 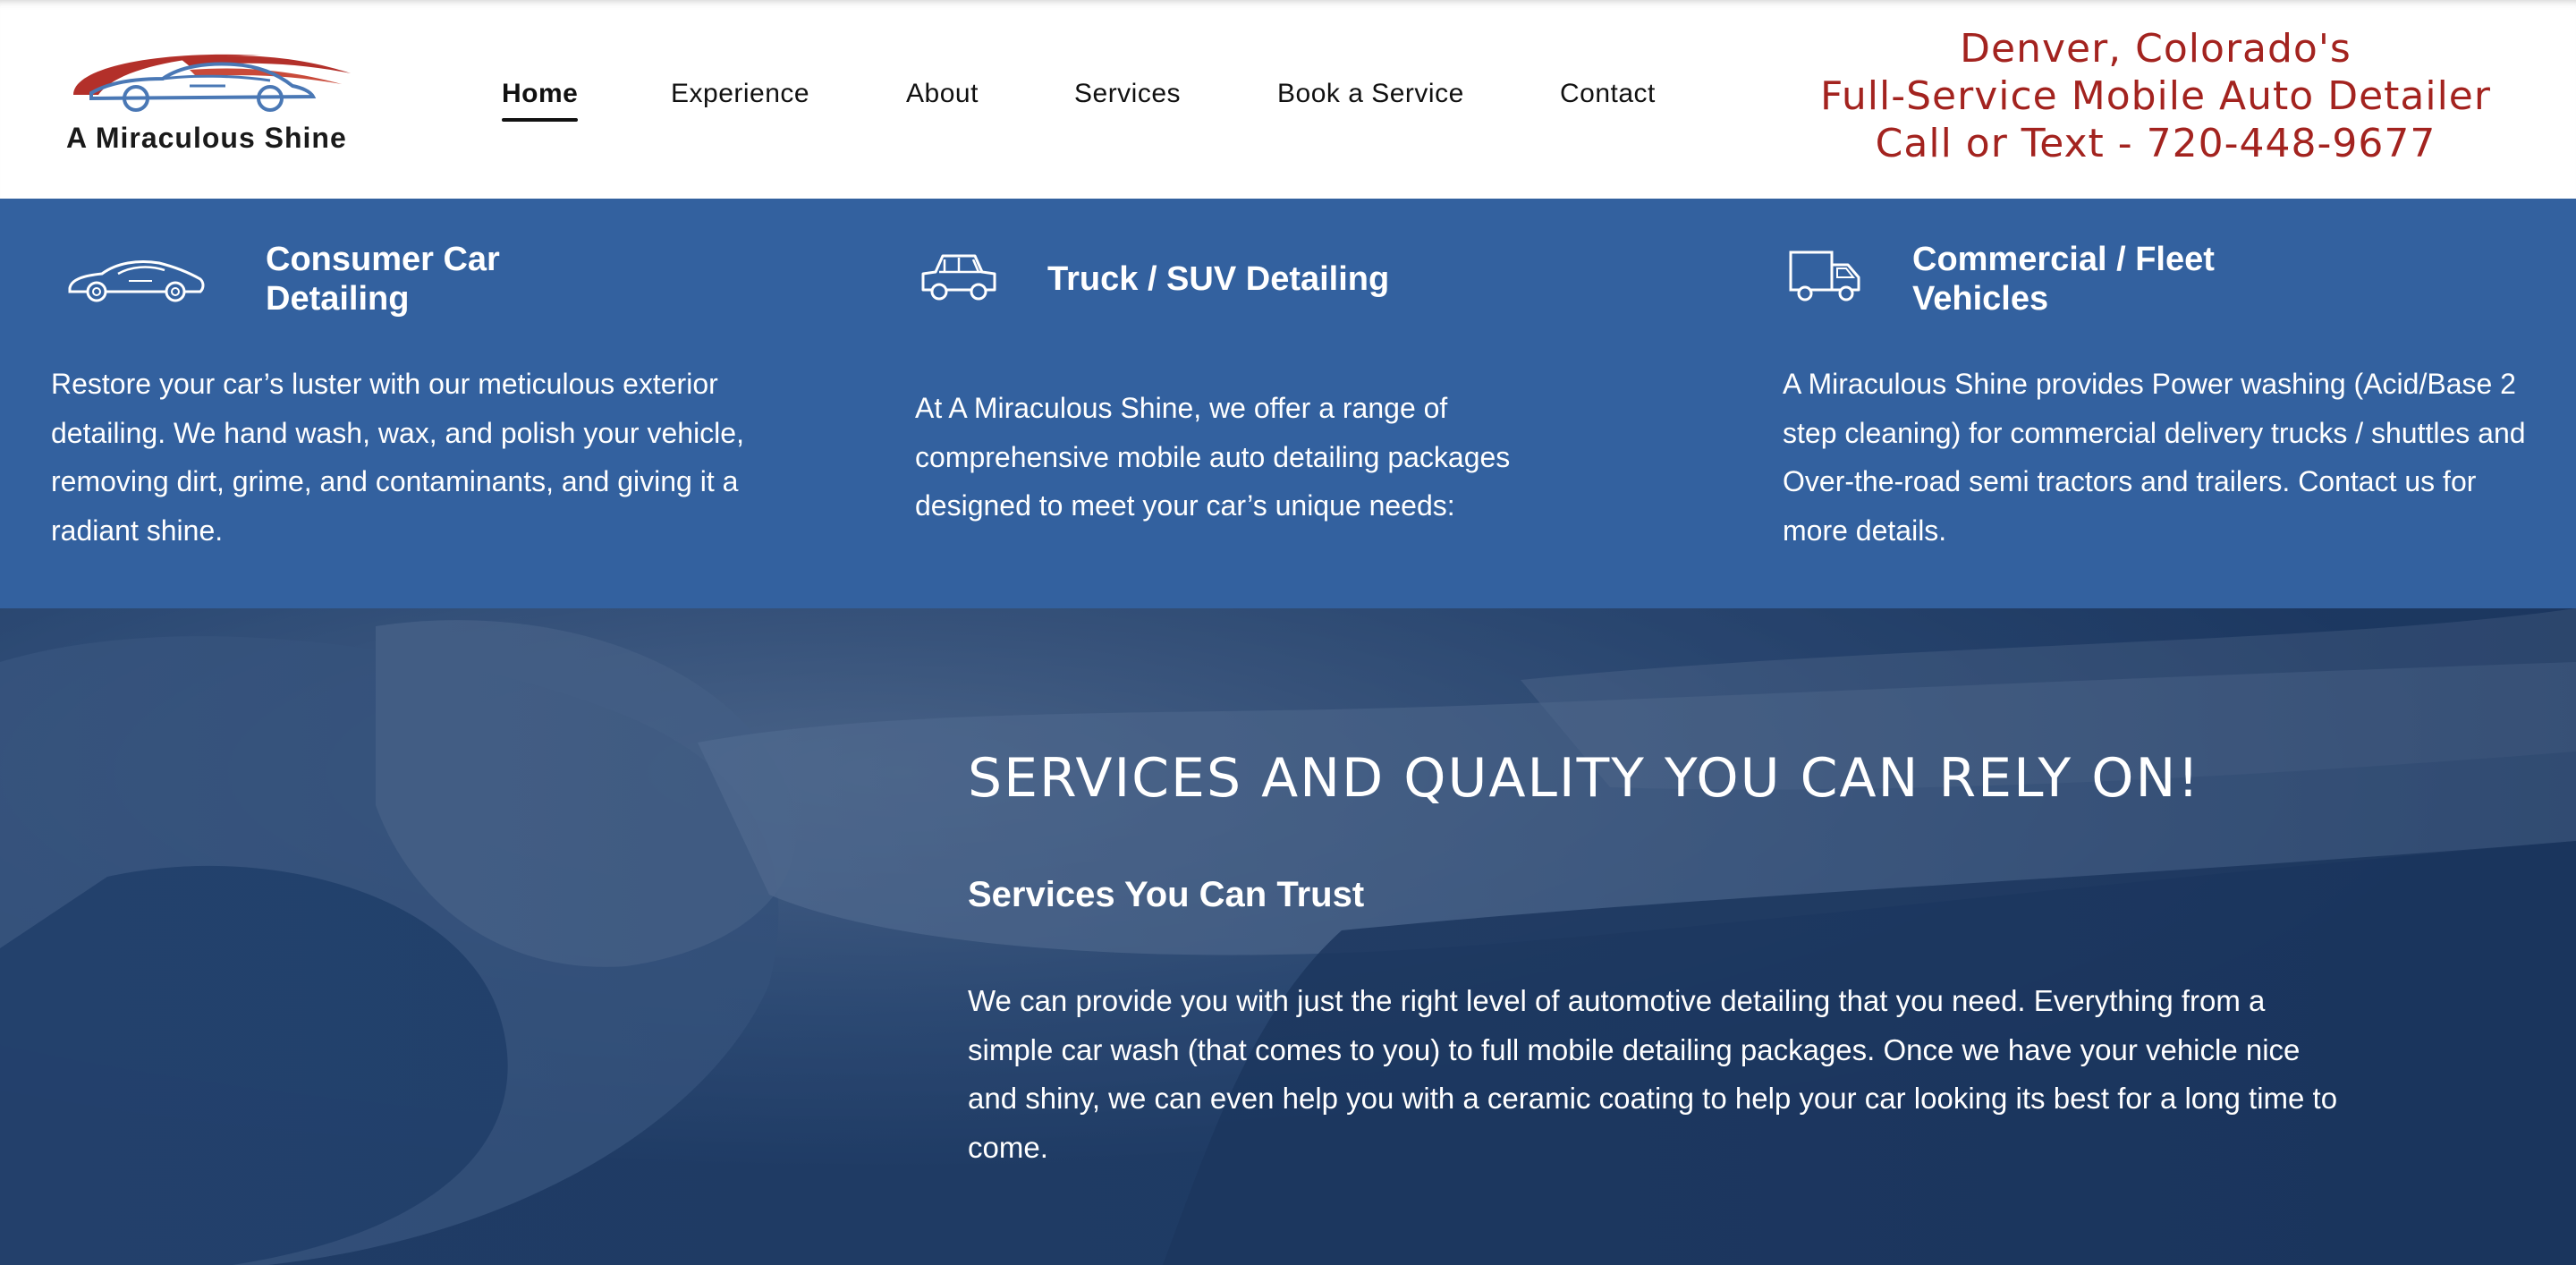 I want to click on sports-car-icon, so click(x=136, y=281).